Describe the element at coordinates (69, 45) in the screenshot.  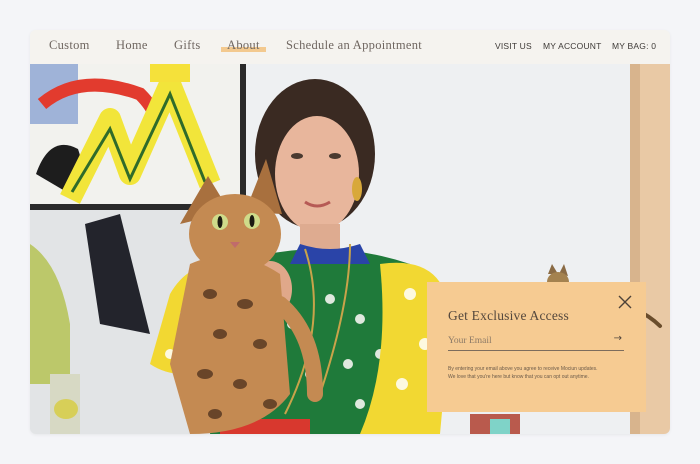
I see `nav-link-custom: Custom` at that location.